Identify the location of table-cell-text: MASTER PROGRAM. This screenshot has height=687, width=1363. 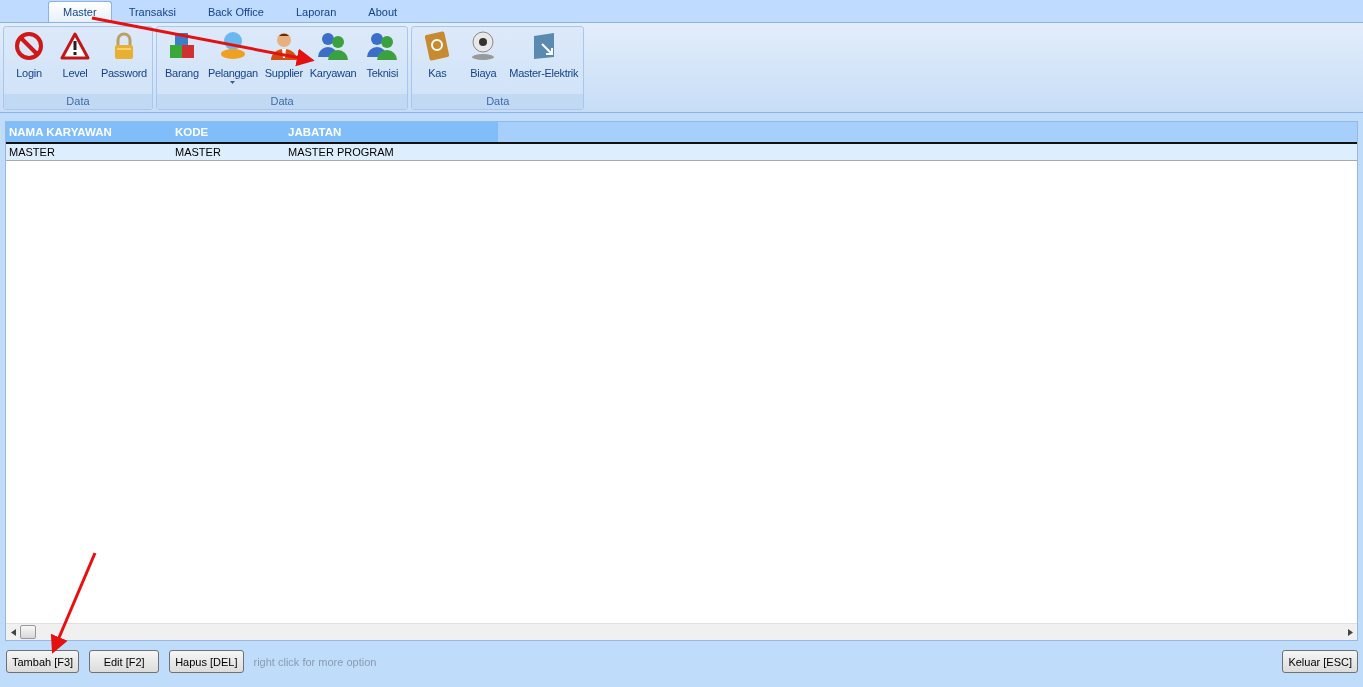
(341, 152).